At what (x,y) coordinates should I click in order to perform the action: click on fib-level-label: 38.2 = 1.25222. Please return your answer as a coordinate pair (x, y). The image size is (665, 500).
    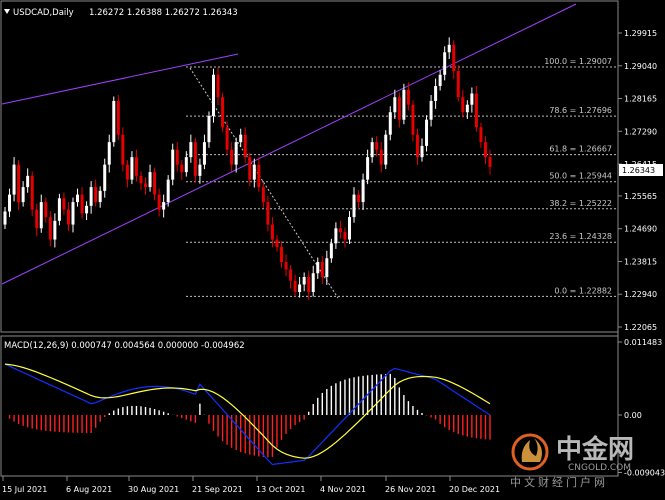
    Looking at the image, I should click on (580, 203).